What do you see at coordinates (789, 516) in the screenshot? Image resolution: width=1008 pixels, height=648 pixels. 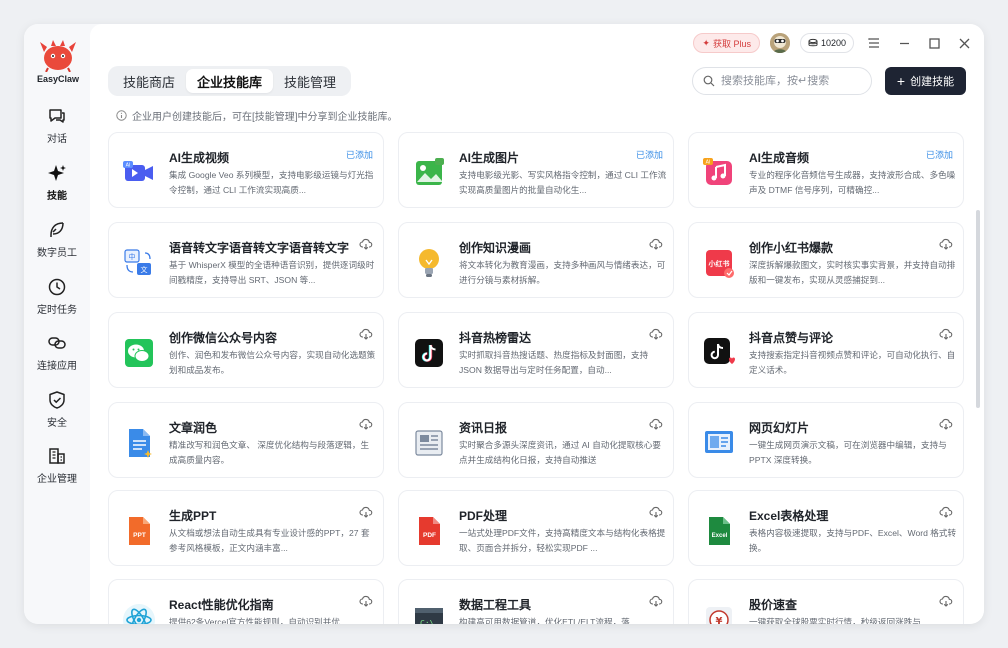 I see `skill-title: Excel表格处理` at bounding box center [789, 516].